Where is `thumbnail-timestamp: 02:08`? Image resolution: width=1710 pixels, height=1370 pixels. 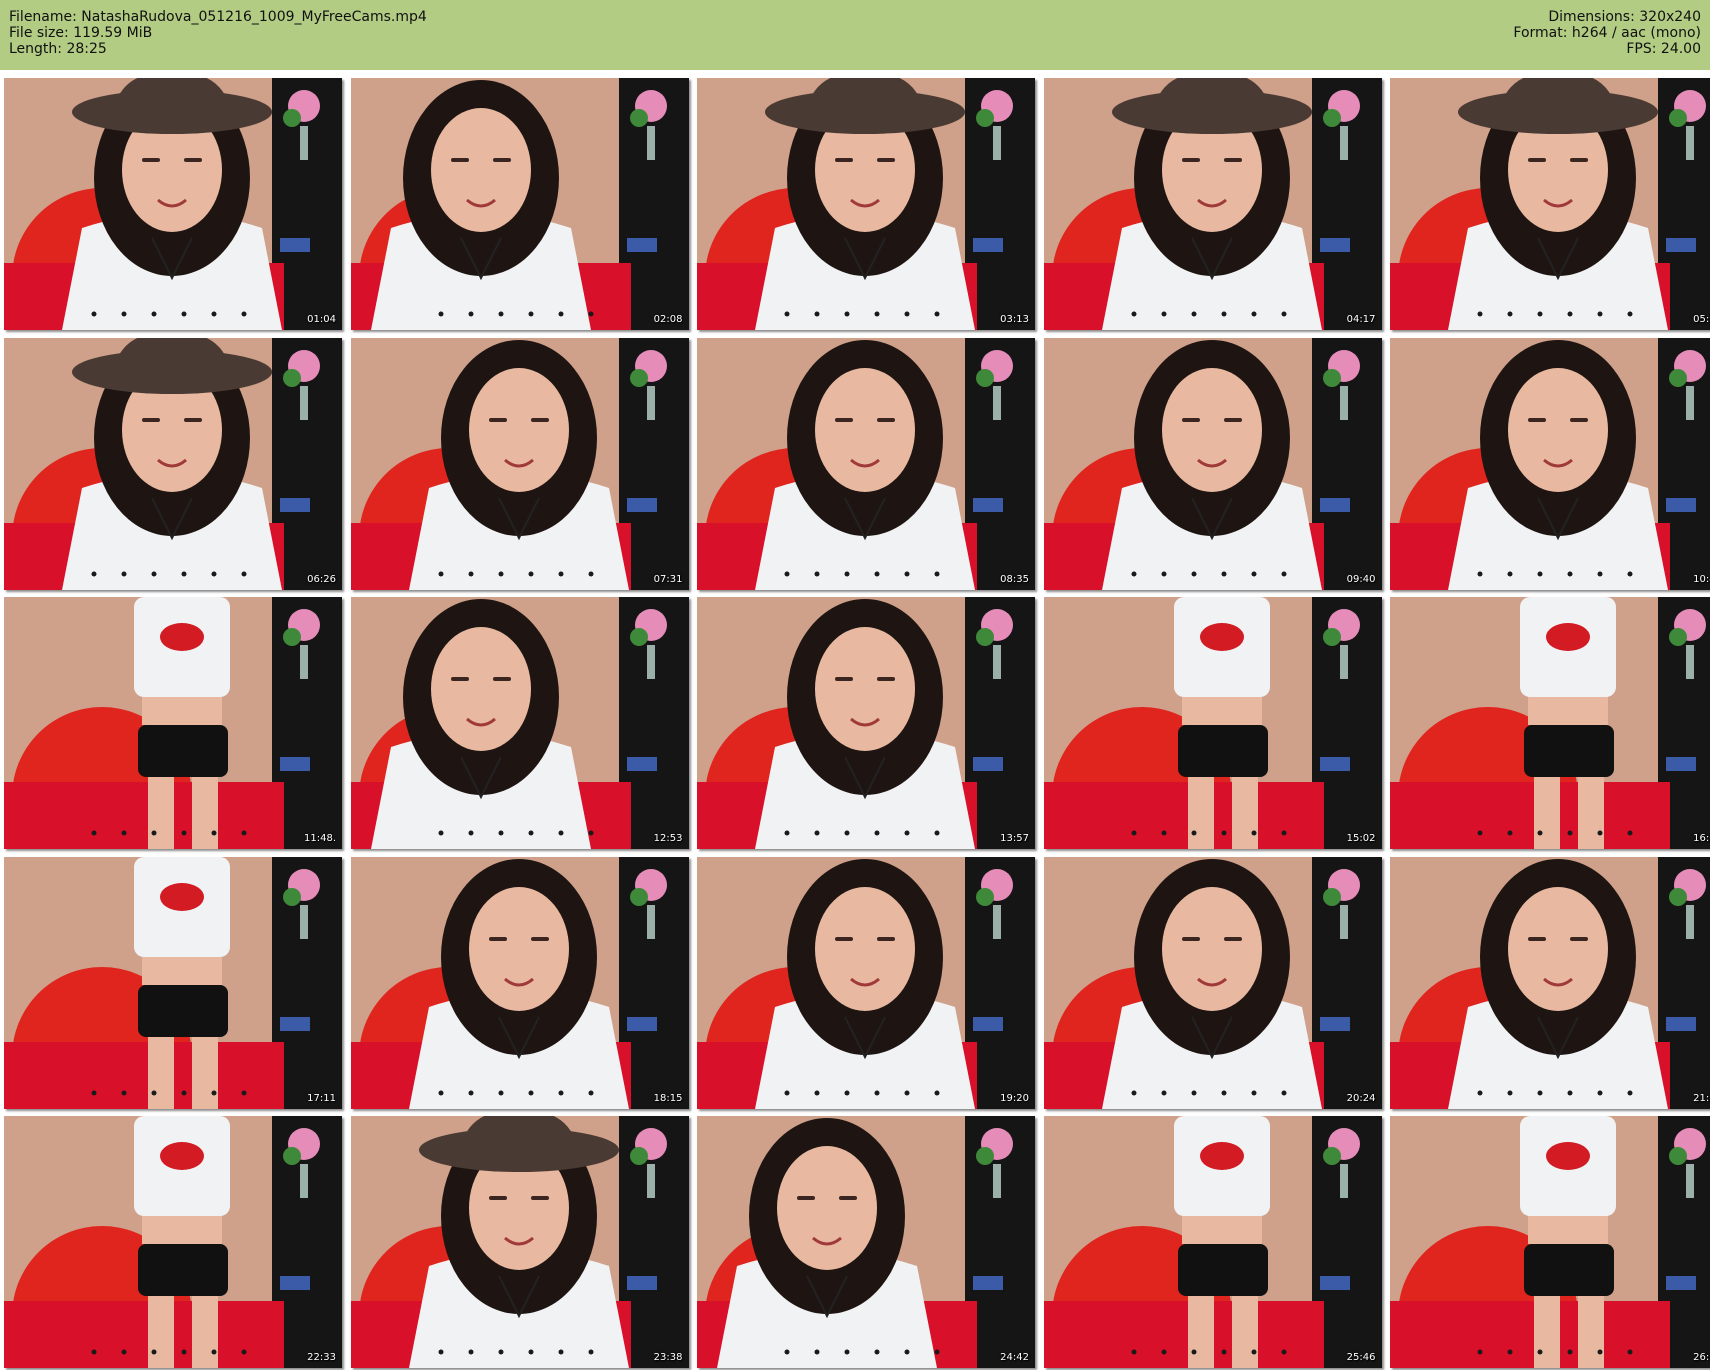 thumbnail-timestamp: 02:08 is located at coordinates (668, 319).